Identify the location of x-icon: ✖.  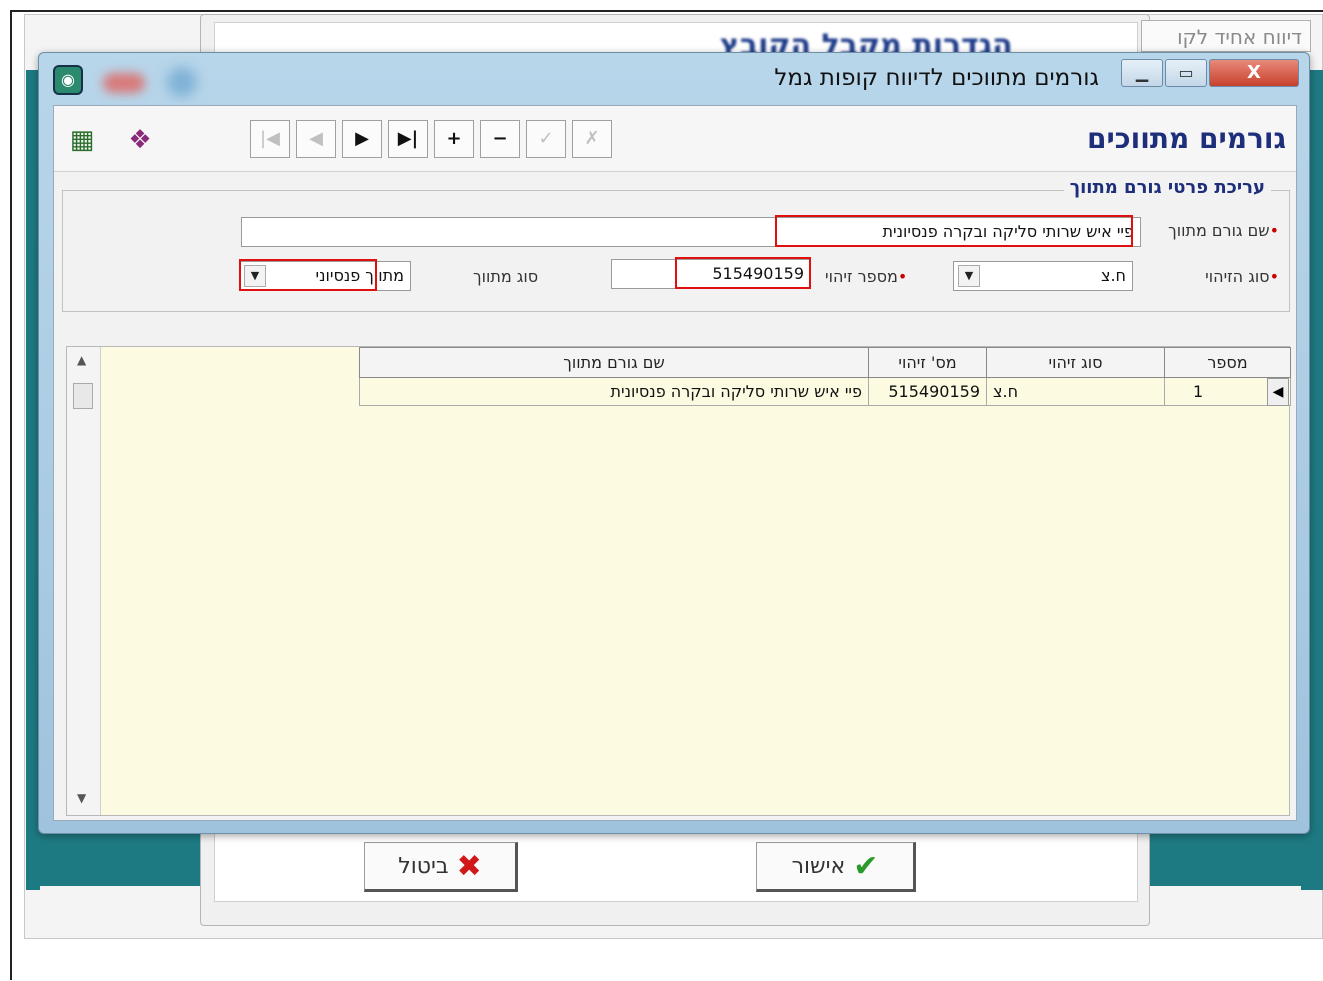
(469, 866).